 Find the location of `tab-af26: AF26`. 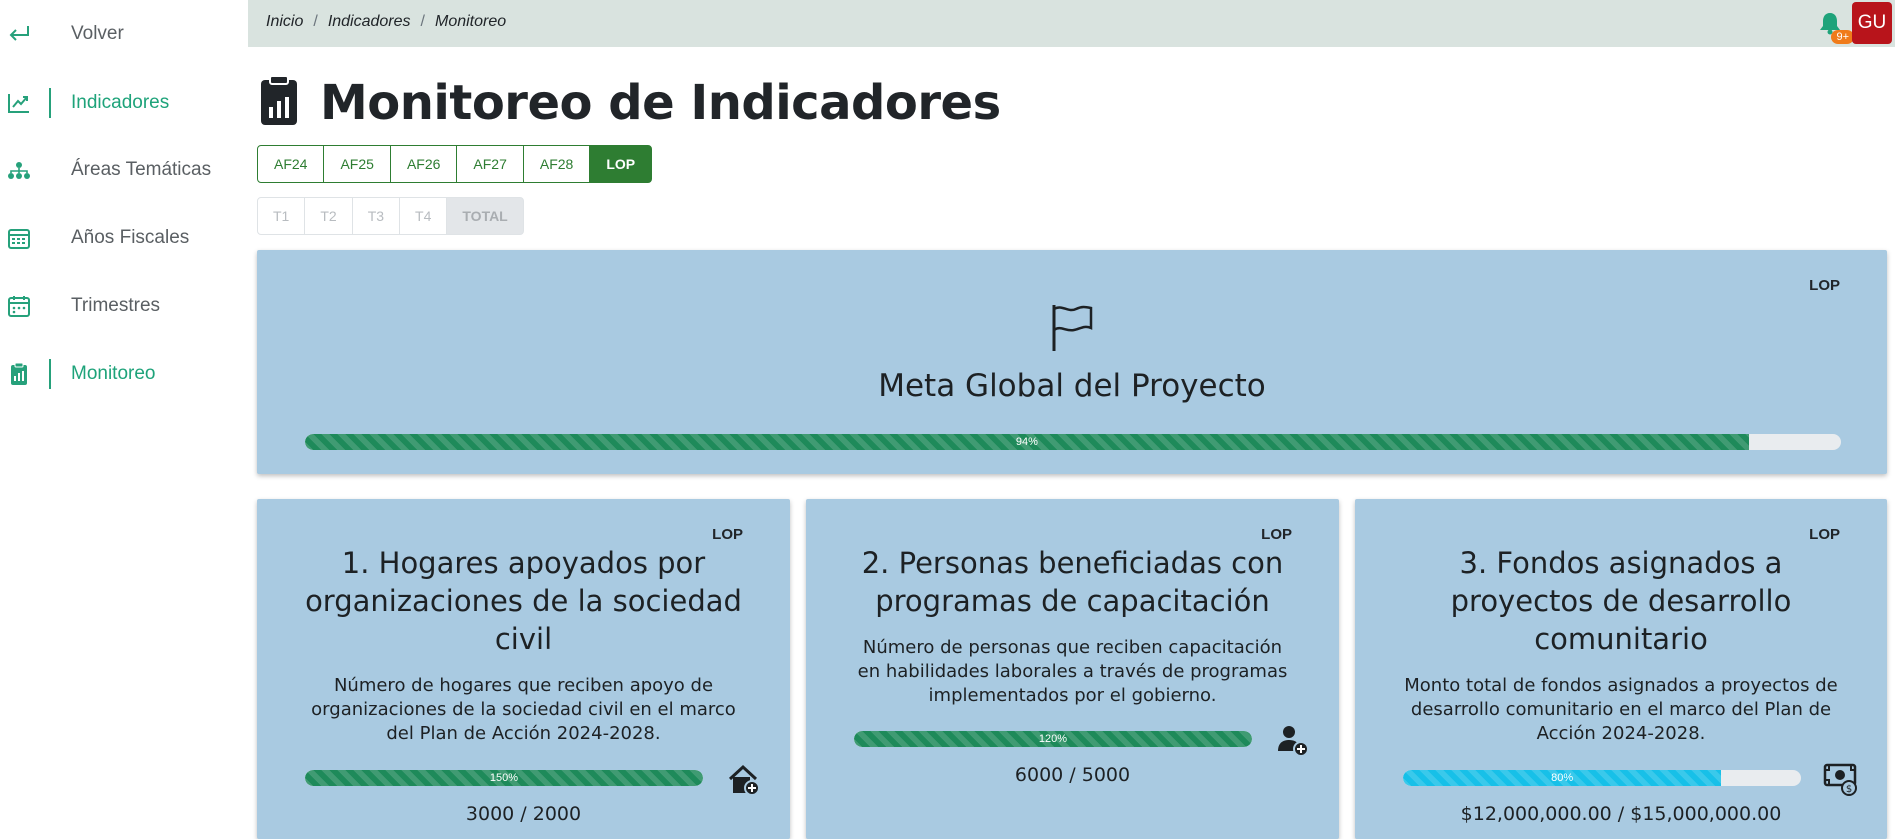

tab-af26: AF26 is located at coordinates (423, 164).